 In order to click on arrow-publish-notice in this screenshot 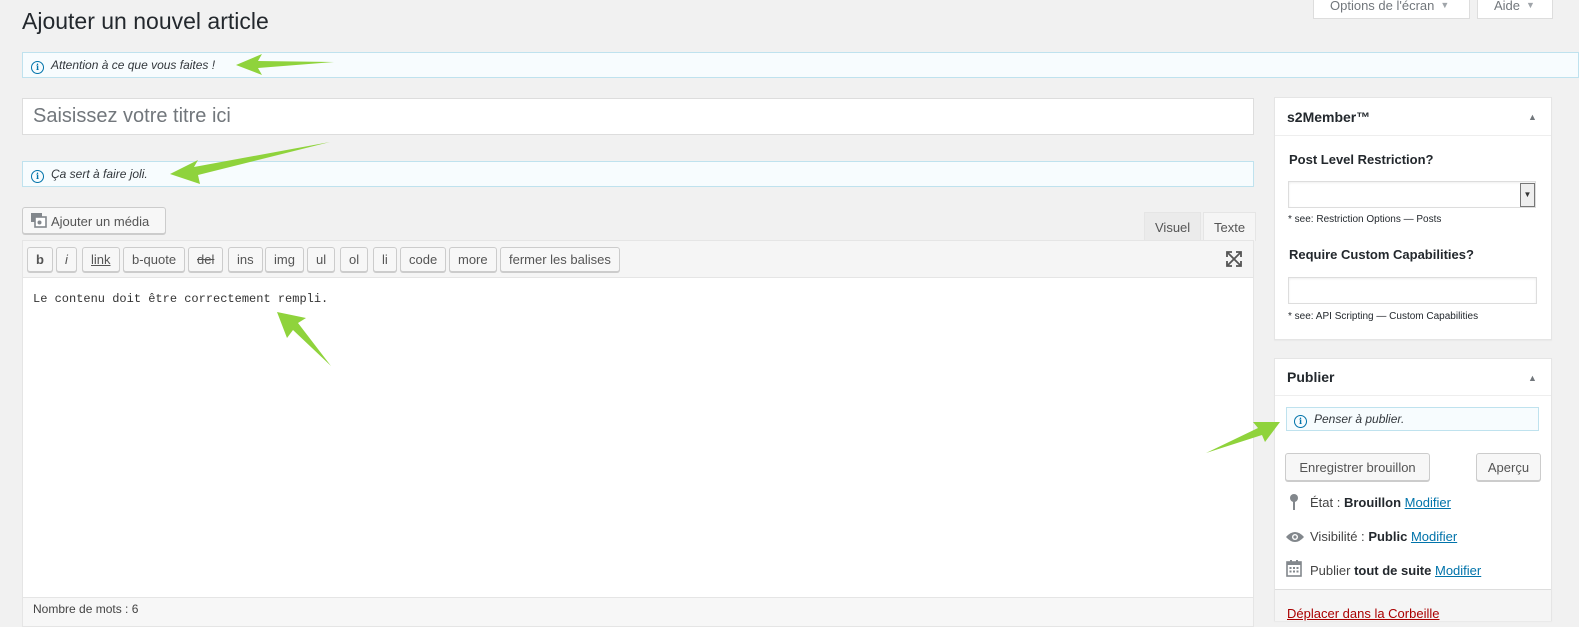, I will do `click(1243, 437)`.